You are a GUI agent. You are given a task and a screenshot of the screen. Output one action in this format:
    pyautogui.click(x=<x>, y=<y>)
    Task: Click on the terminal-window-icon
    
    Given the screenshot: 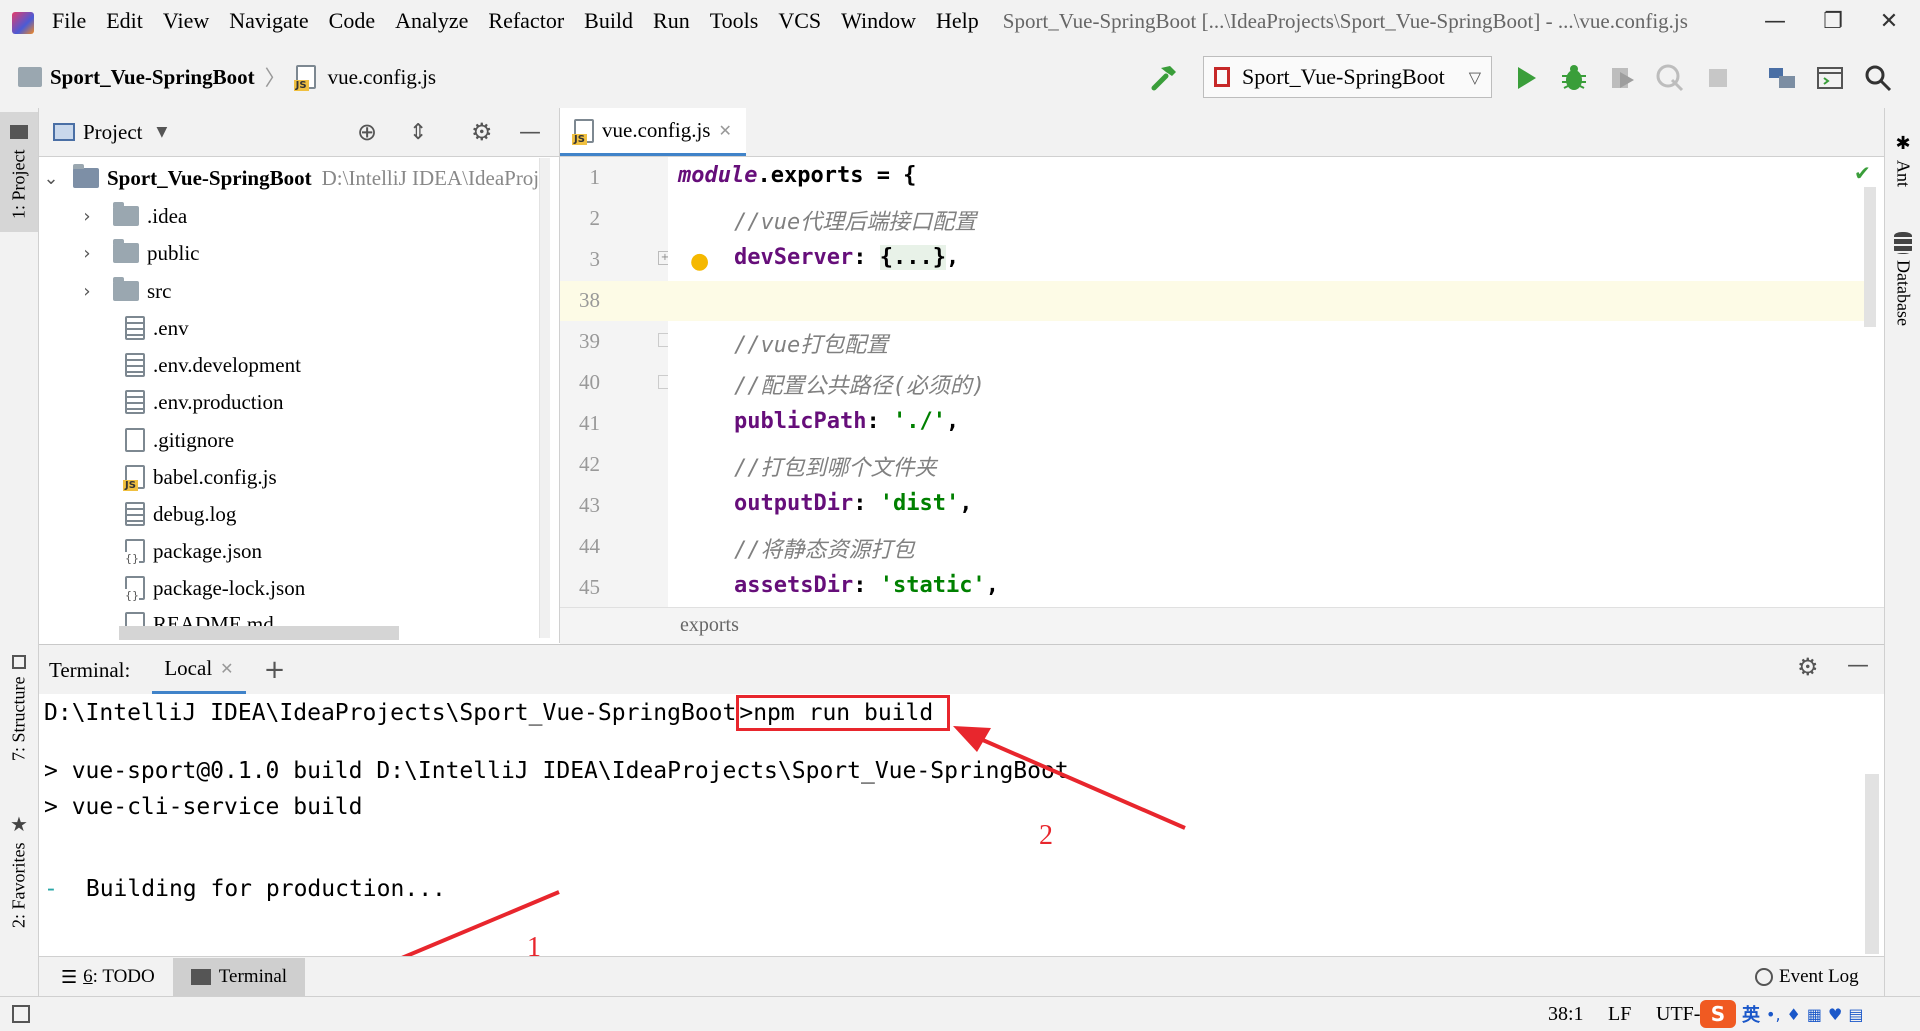 What is the action you would take?
    pyautogui.click(x=1830, y=78)
    